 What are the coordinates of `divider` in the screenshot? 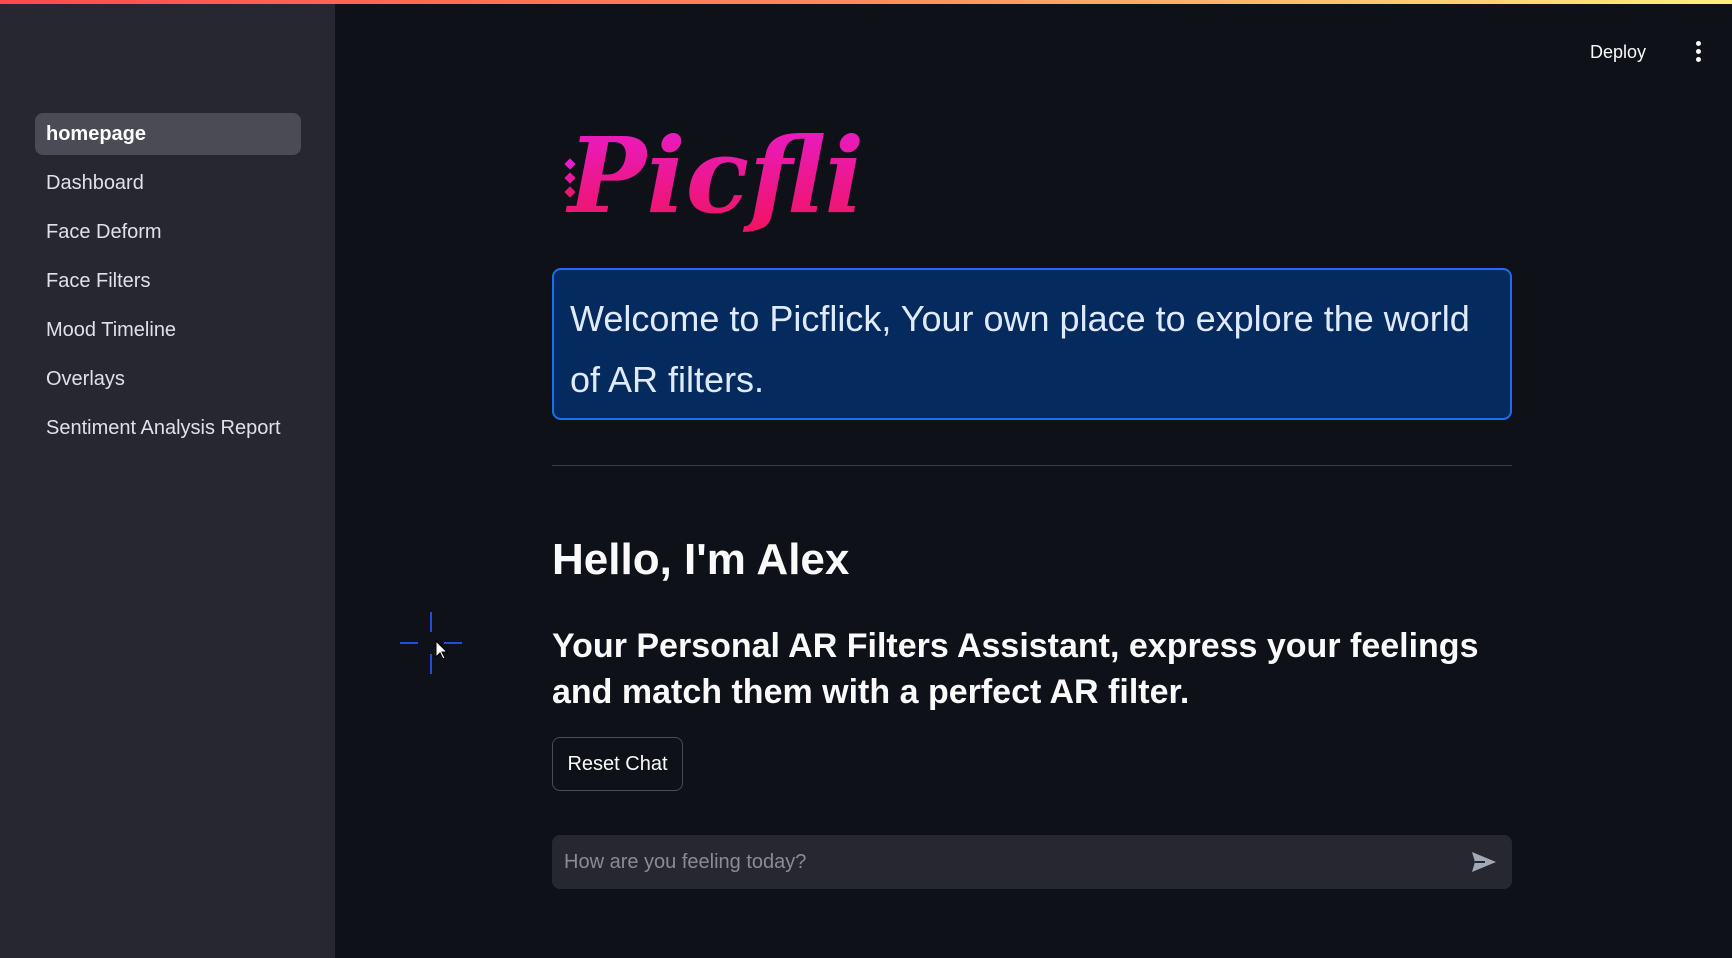 It's located at (1032, 465).